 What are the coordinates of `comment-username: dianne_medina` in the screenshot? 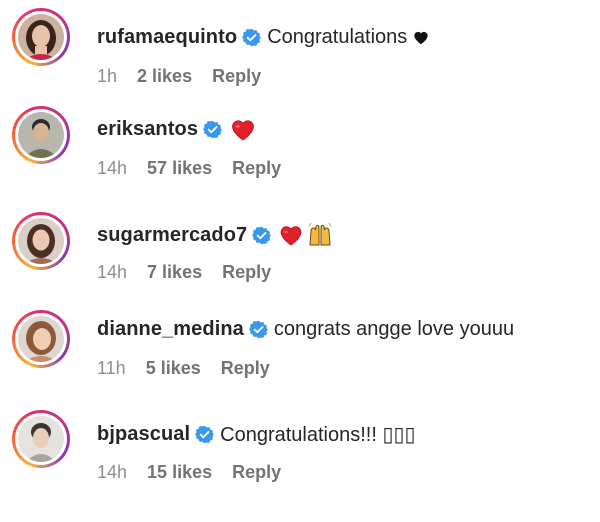 It's located at (170, 329).